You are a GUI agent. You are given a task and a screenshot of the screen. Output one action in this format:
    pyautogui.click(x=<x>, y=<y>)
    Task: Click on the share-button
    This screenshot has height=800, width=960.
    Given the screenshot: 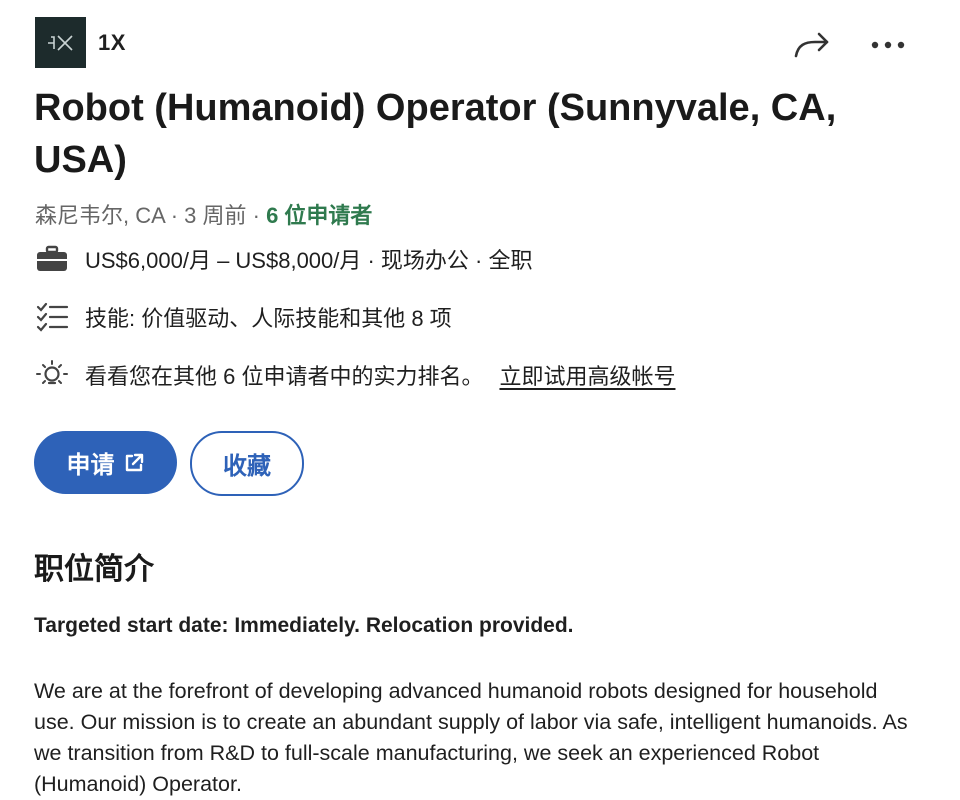 What is the action you would take?
    pyautogui.click(x=812, y=45)
    